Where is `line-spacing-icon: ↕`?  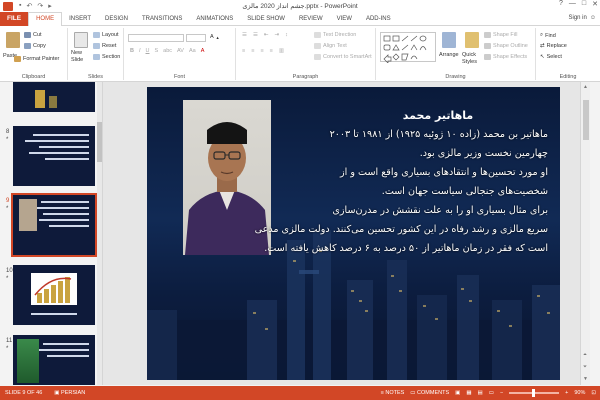
line-spacing-icon: ↕ is located at coordinates (286, 35).